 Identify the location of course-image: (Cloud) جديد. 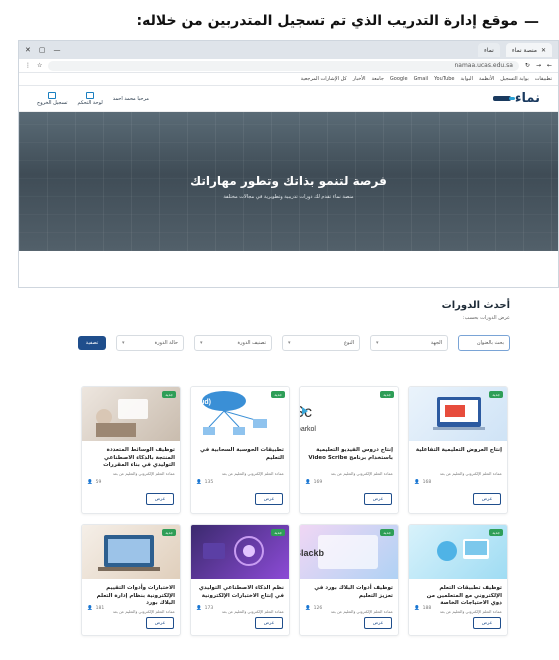
(240, 414).